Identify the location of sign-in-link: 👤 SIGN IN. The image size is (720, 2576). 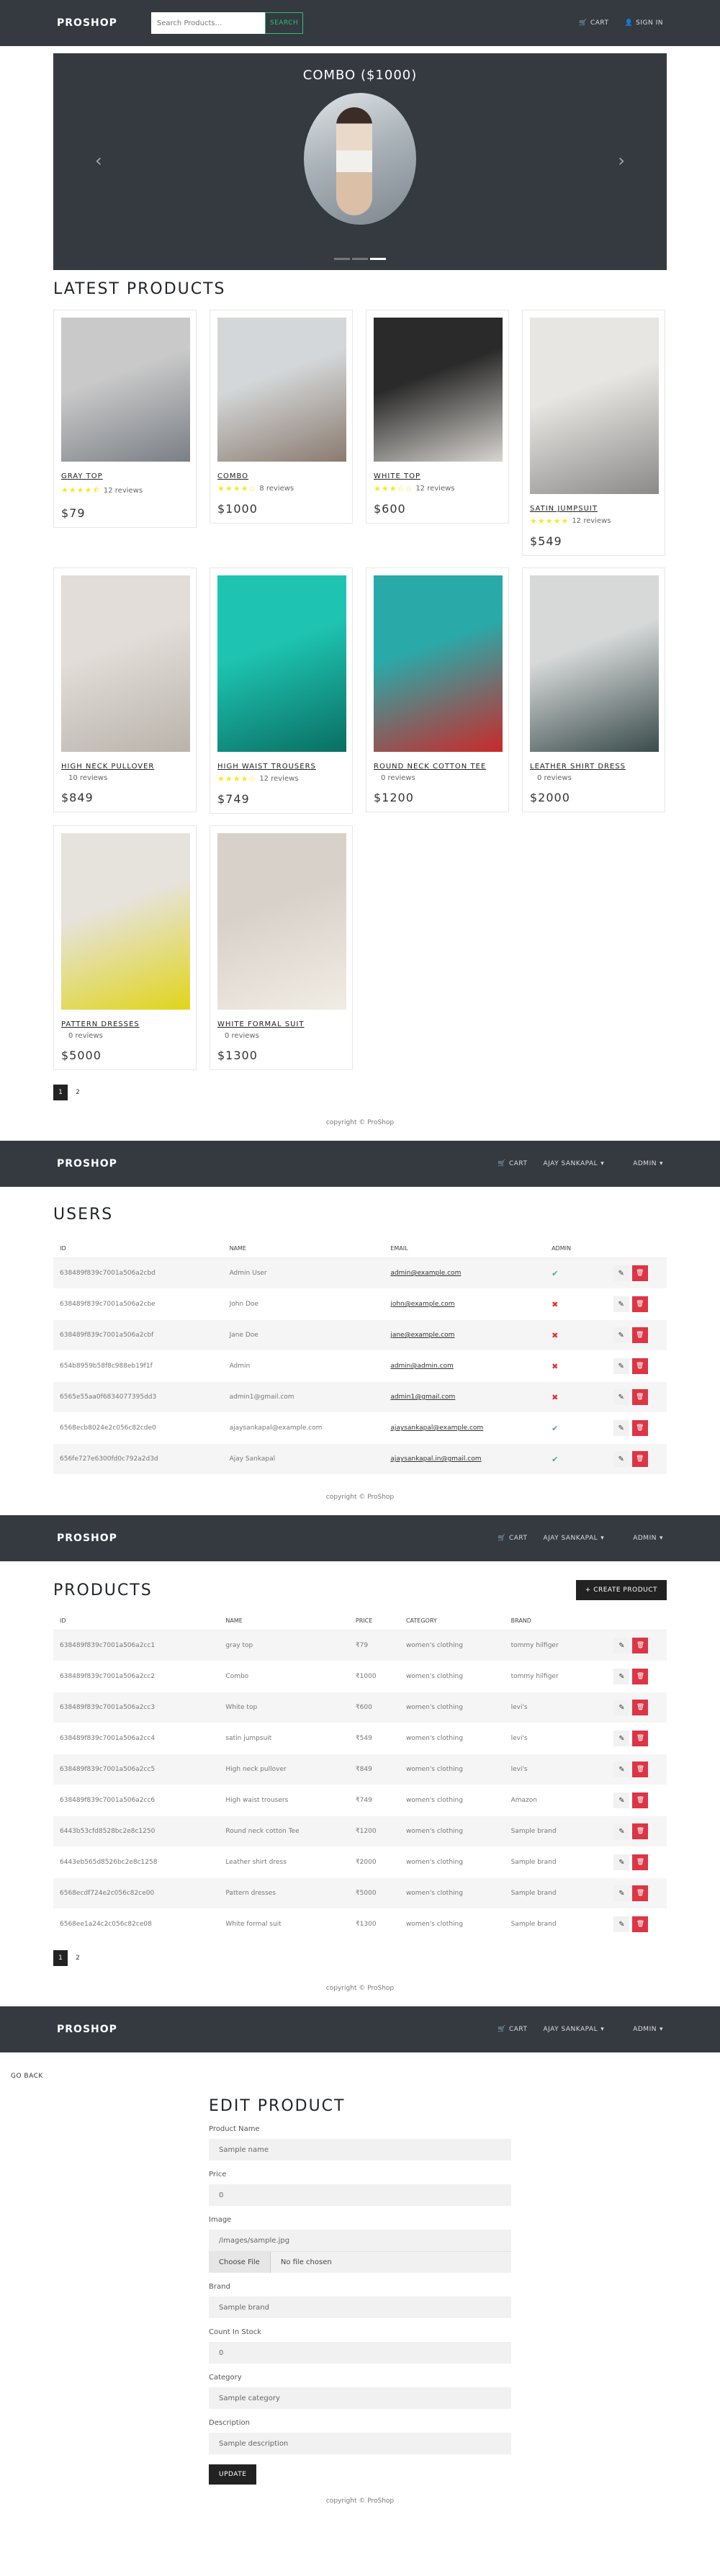
(643, 23).